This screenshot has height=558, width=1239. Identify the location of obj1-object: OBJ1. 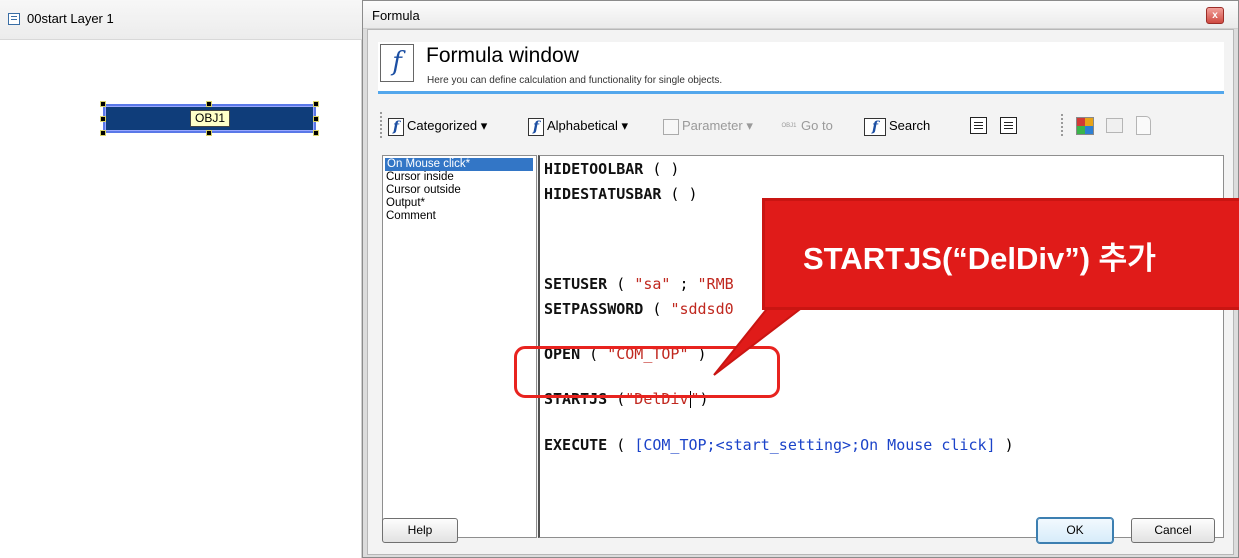
(209, 118).